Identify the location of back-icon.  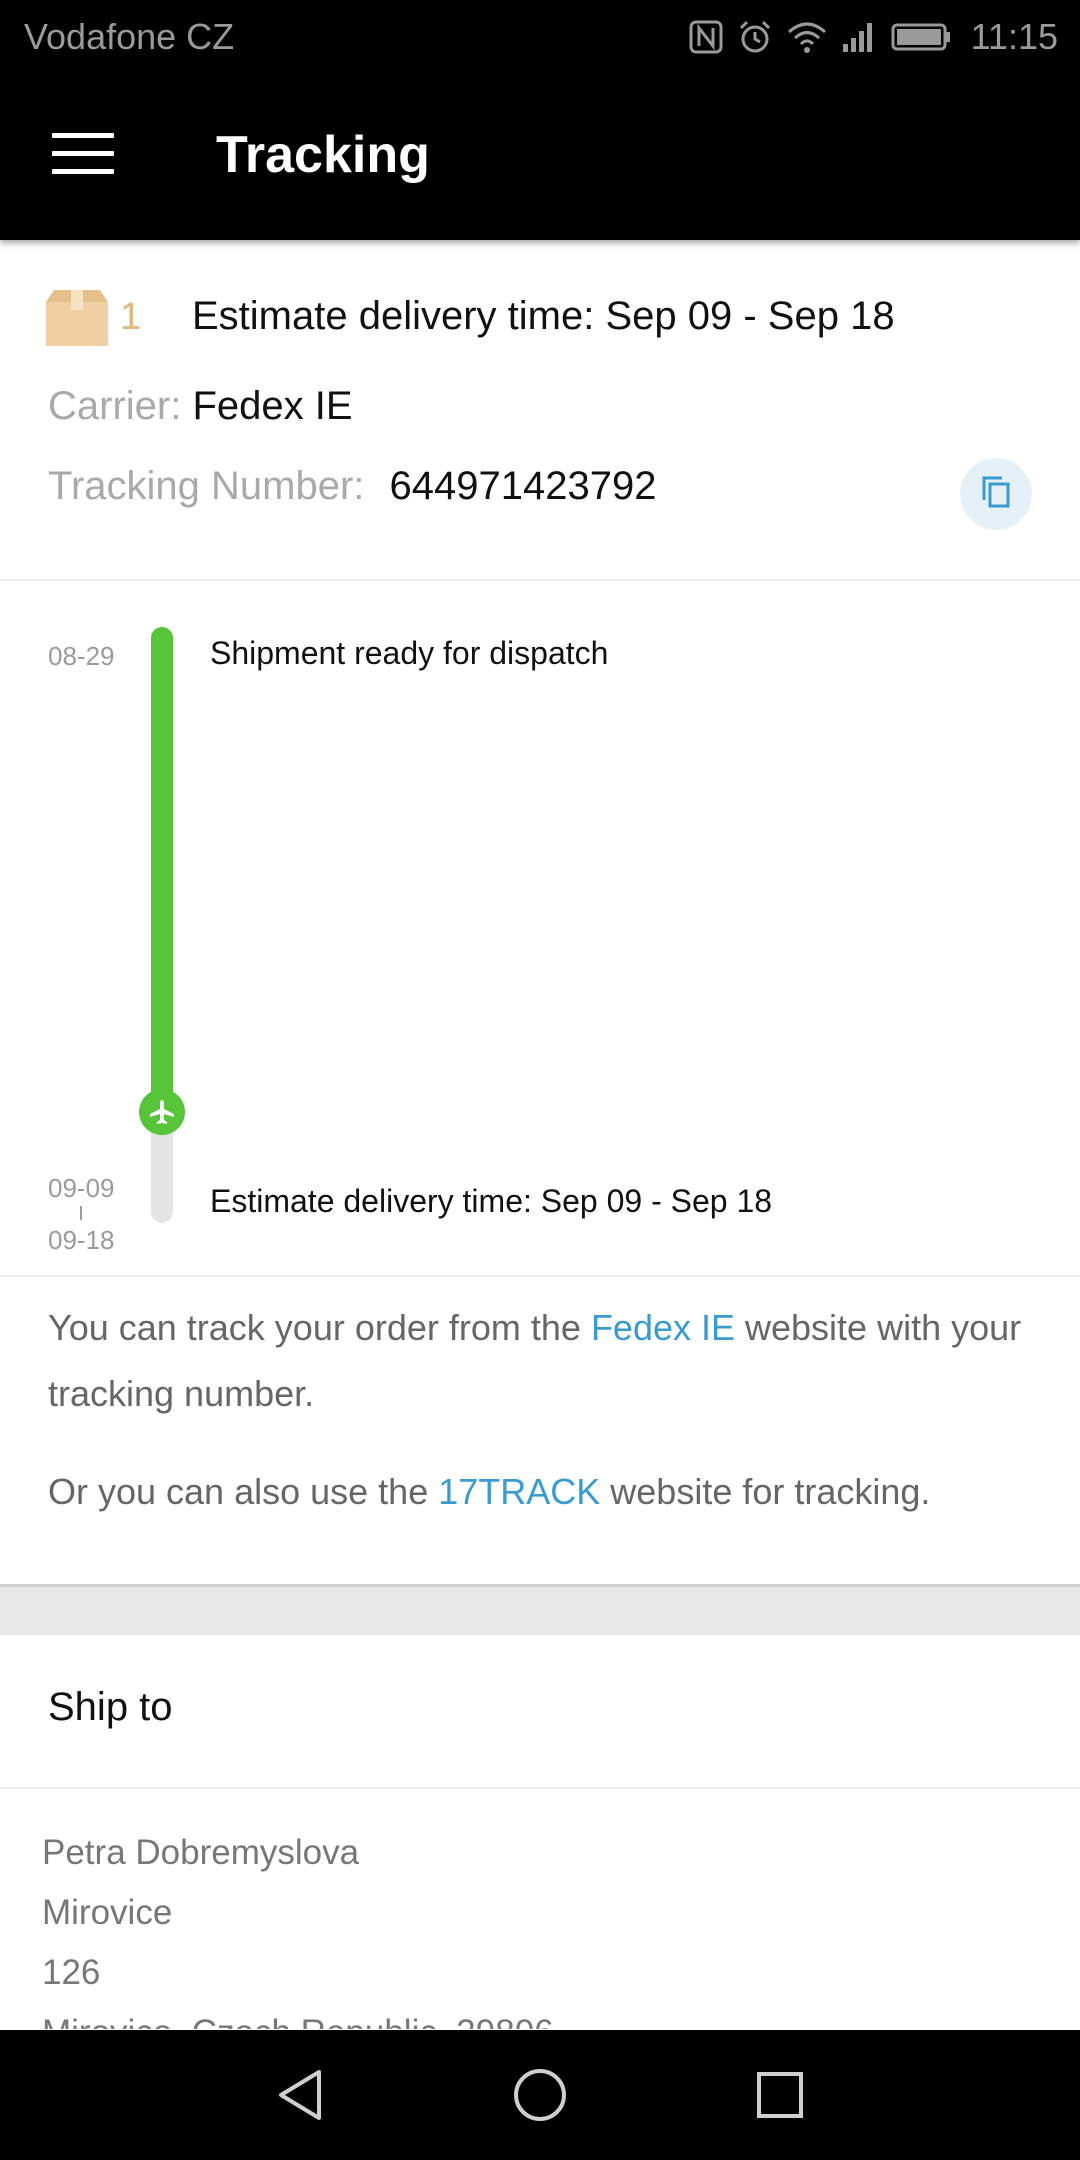
(300, 2095).